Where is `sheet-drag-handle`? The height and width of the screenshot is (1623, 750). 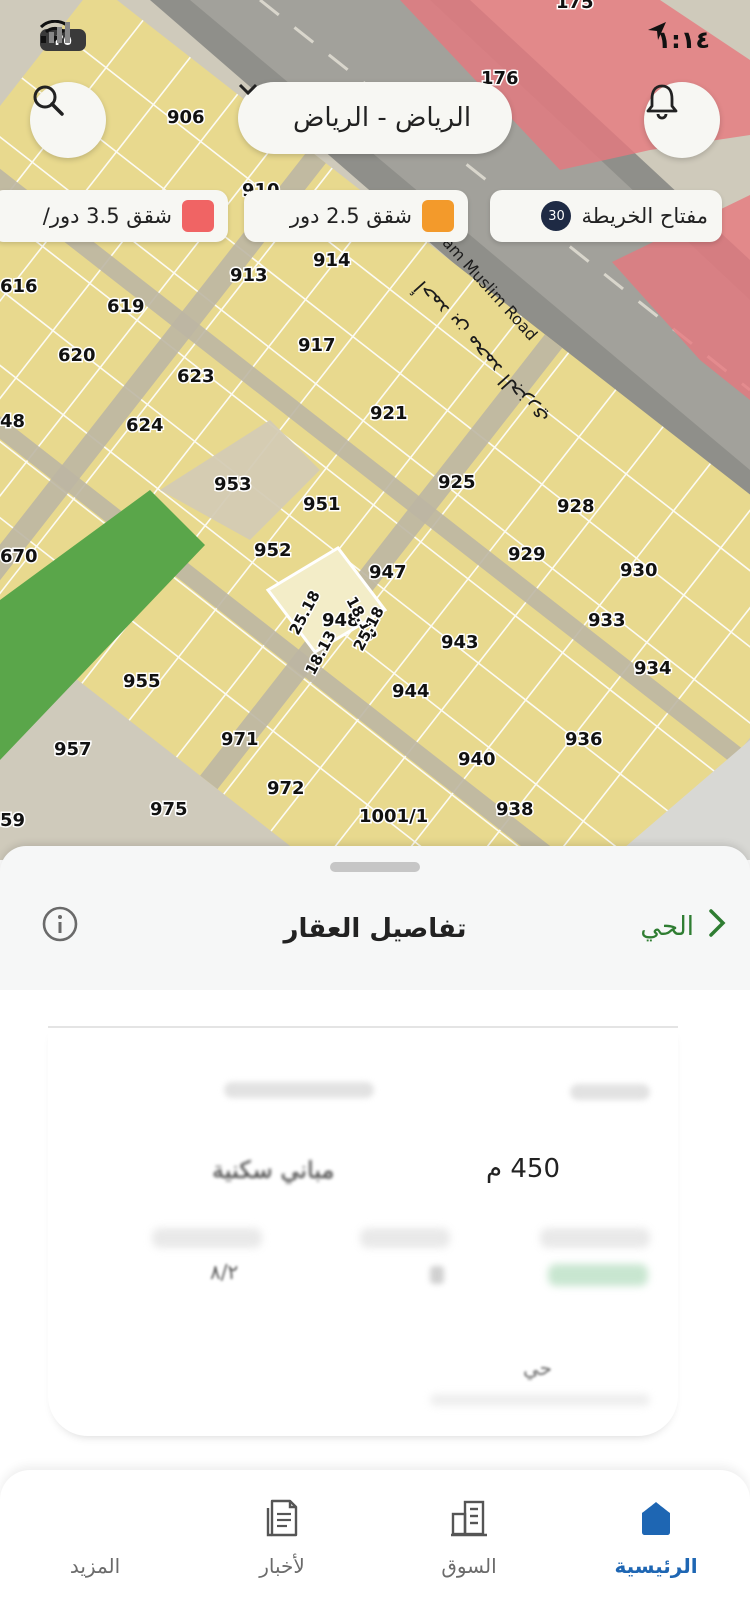
sheet-drag-handle is located at coordinates (375, 867).